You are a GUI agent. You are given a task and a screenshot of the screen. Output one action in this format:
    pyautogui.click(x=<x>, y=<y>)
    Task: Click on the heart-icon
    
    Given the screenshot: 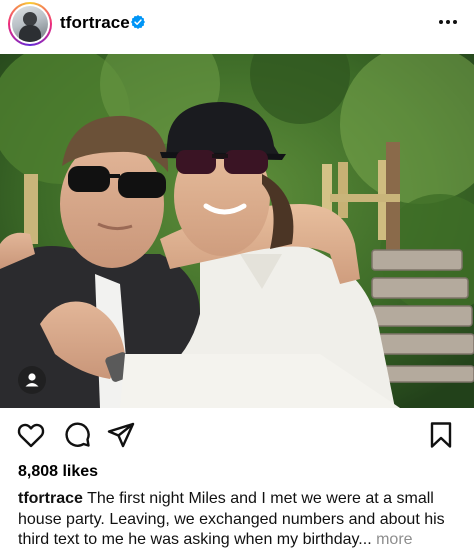 What is the action you would take?
    pyautogui.click(x=31, y=435)
    